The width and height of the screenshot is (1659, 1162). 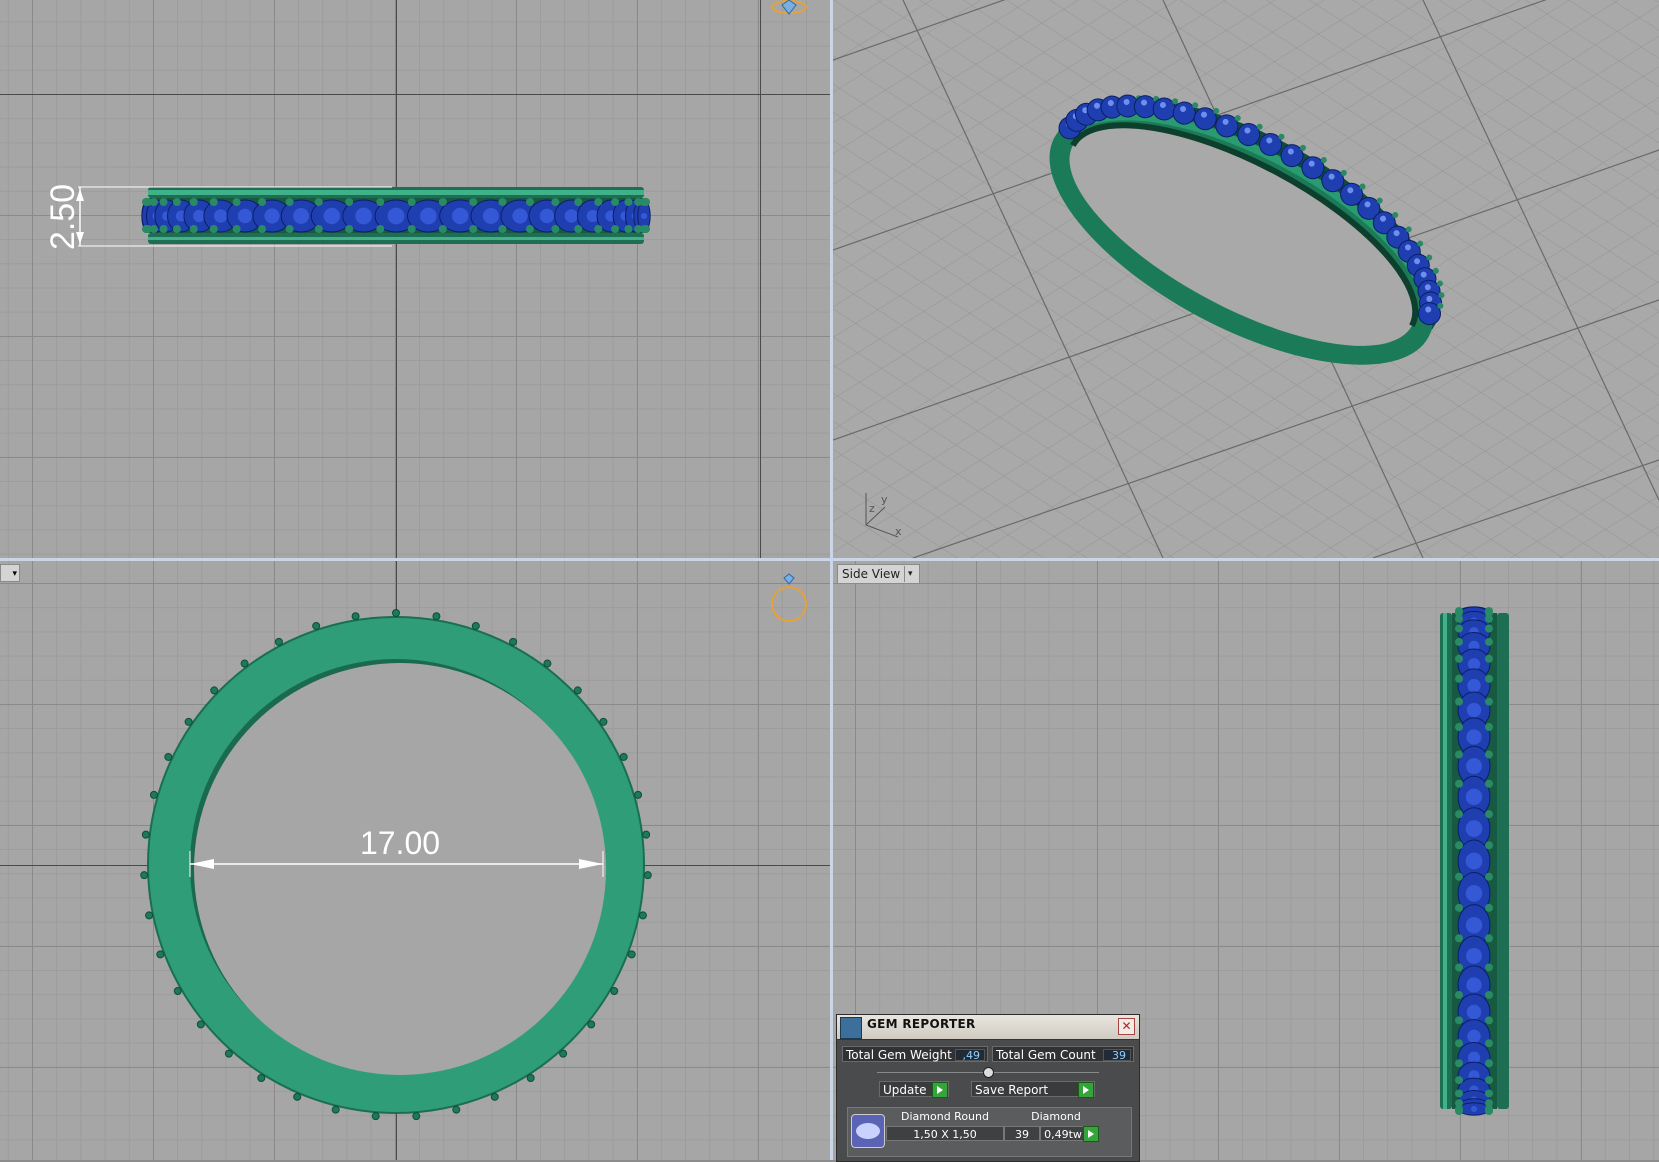 What do you see at coordinates (1126, 1026) in the screenshot?
I see `close-icon: ✕` at bounding box center [1126, 1026].